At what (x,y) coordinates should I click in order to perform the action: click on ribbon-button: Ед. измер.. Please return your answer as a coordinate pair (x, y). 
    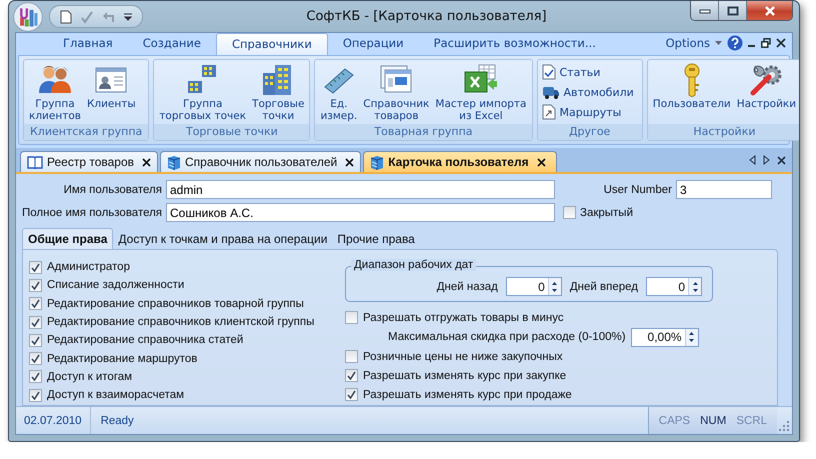
    Looking at the image, I should click on (338, 92).